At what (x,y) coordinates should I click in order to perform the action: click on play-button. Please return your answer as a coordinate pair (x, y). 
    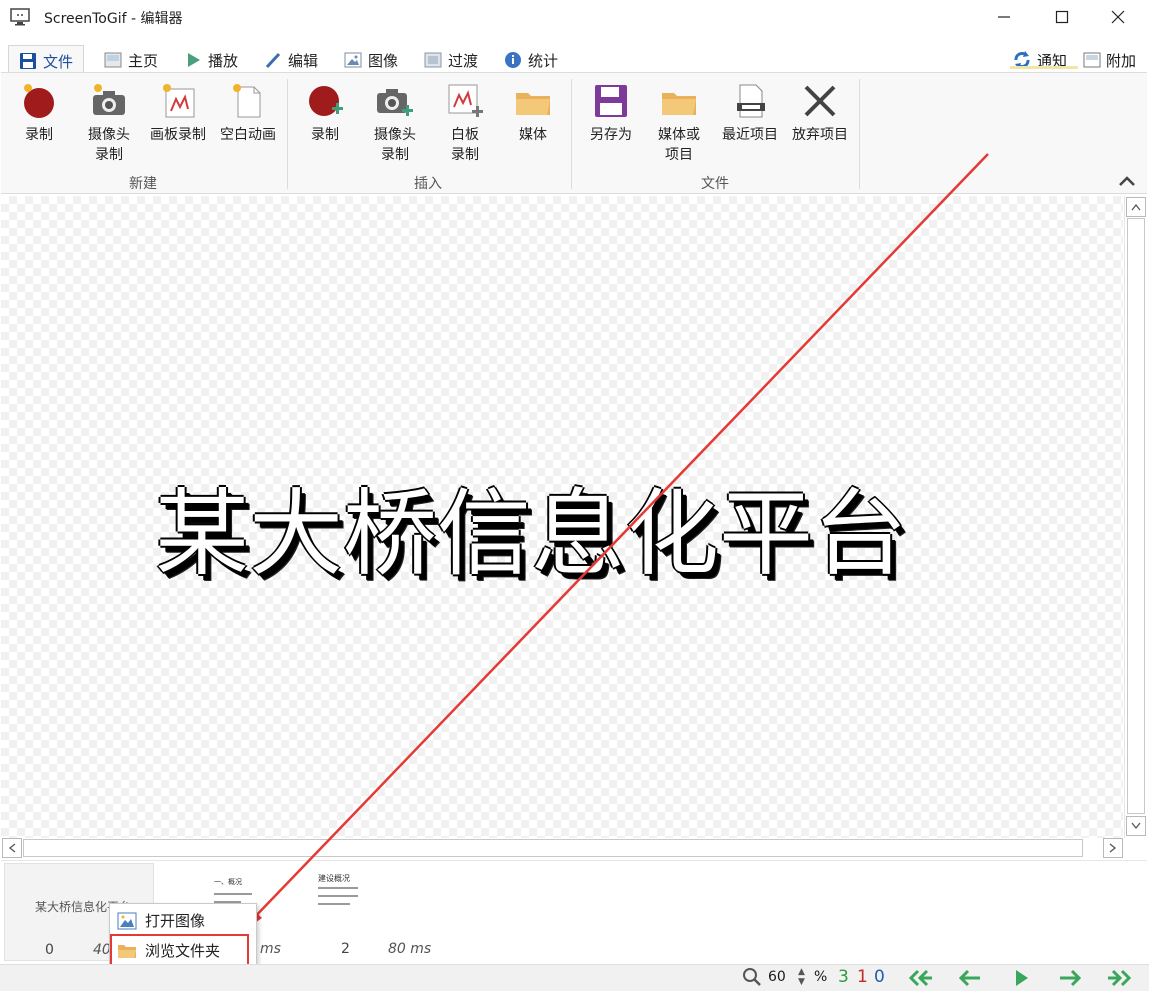
    Looking at the image, I should click on (1022, 978).